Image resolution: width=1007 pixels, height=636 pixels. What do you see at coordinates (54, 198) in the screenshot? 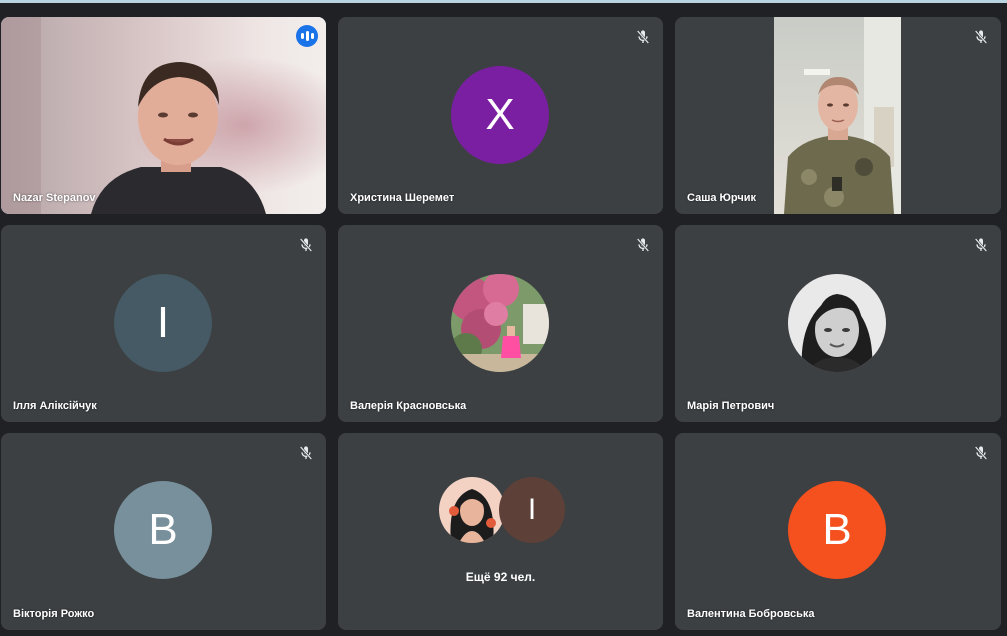
I see `participant-name: Nazar Stepanov` at bounding box center [54, 198].